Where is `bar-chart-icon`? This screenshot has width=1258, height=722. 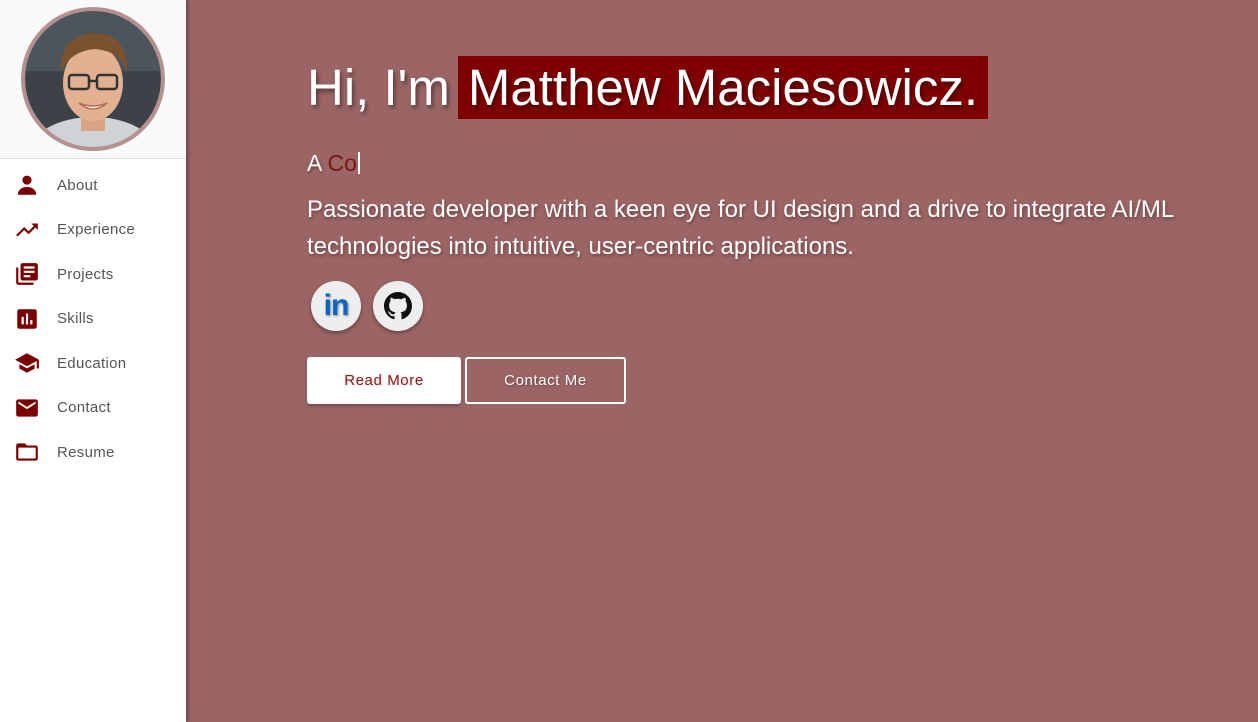 bar-chart-icon is located at coordinates (27, 319).